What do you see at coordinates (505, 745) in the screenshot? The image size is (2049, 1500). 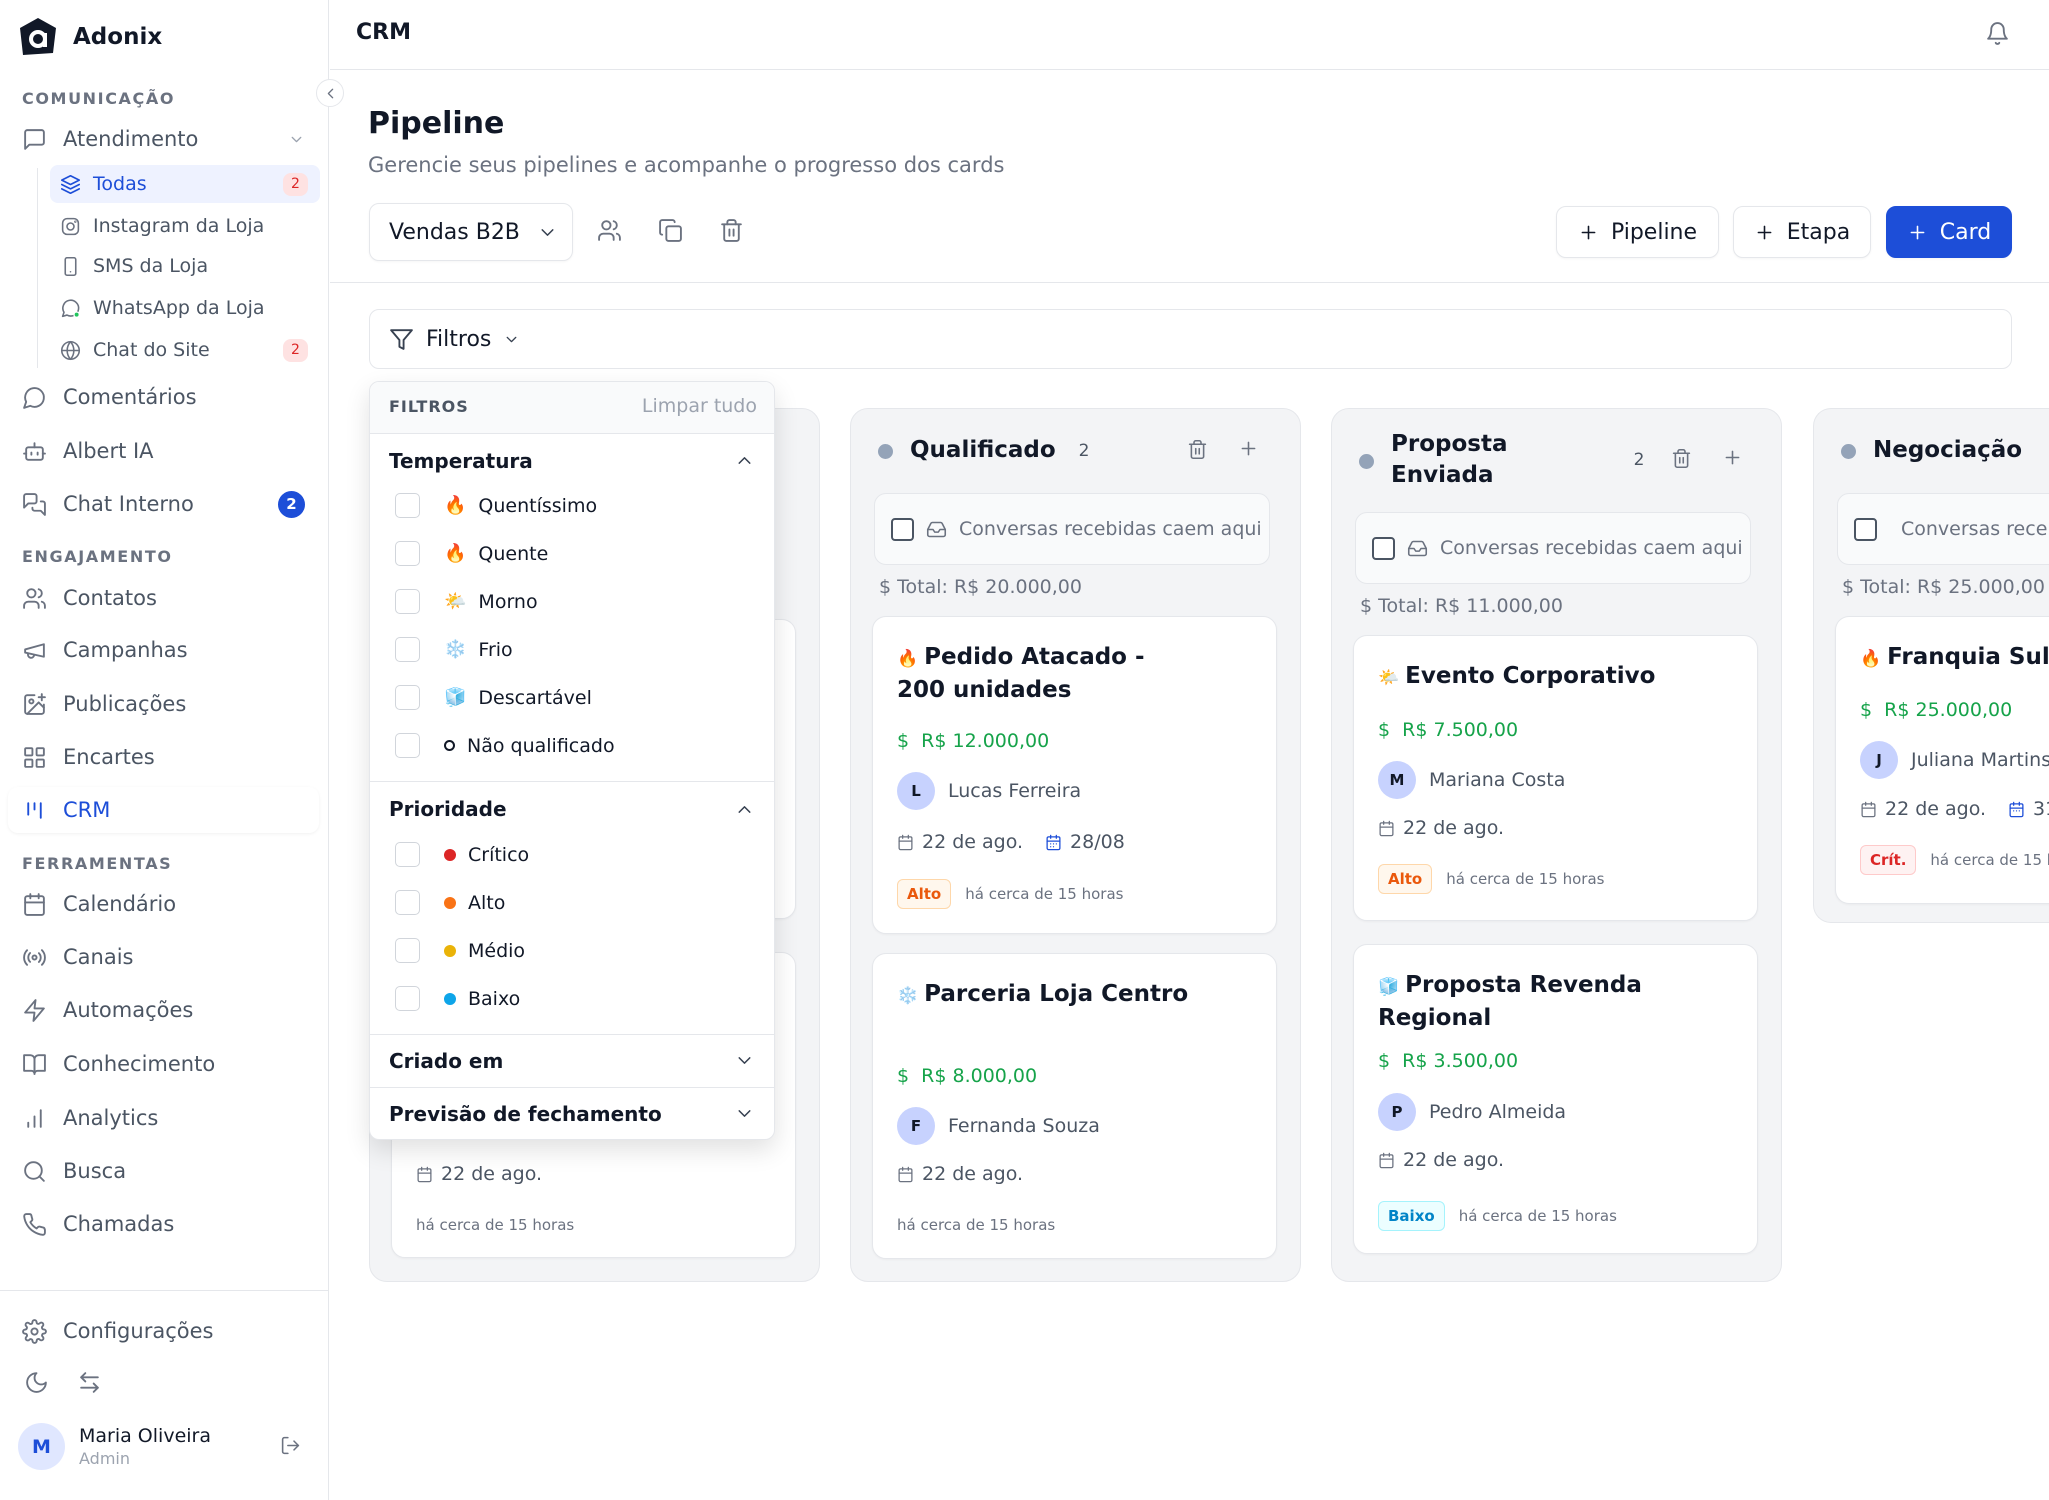 I see `filter-option-nao-qualificado: Não qualificado` at bounding box center [505, 745].